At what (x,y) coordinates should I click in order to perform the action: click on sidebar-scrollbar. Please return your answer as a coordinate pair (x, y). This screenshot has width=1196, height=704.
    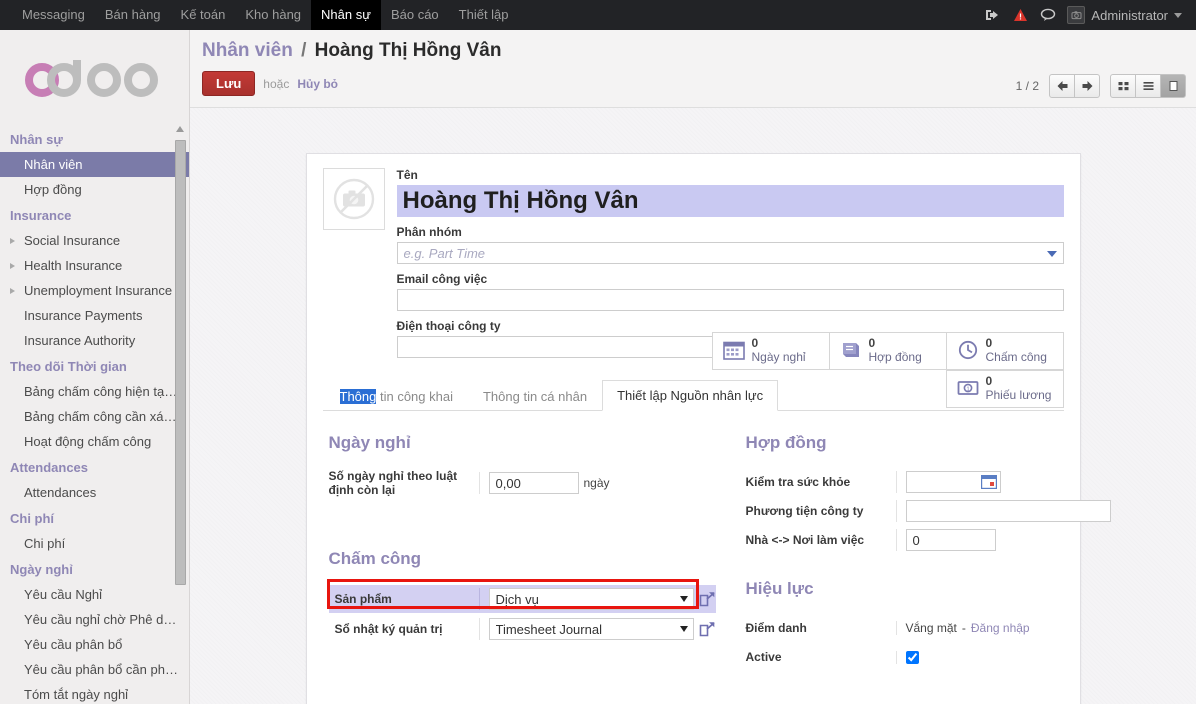
    Looking at the image, I should click on (180, 415).